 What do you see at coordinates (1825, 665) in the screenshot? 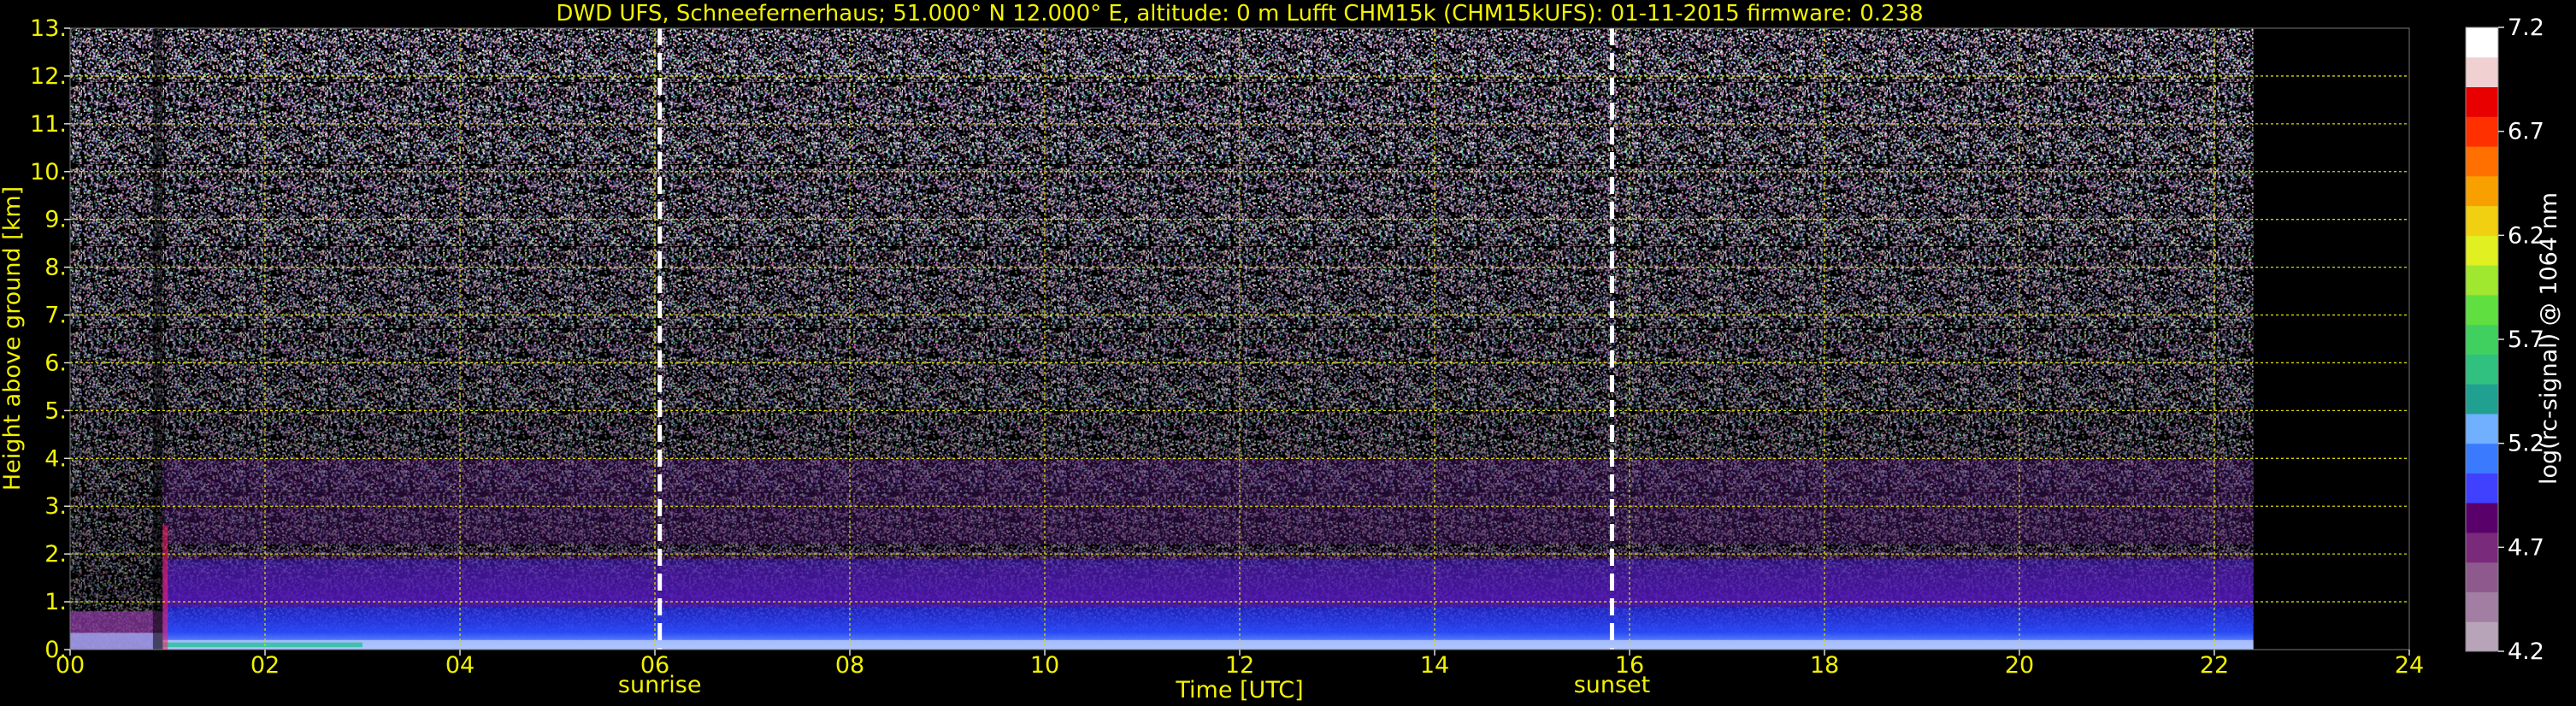
I see `x-tick-label: 18` at bounding box center [1825, 665].